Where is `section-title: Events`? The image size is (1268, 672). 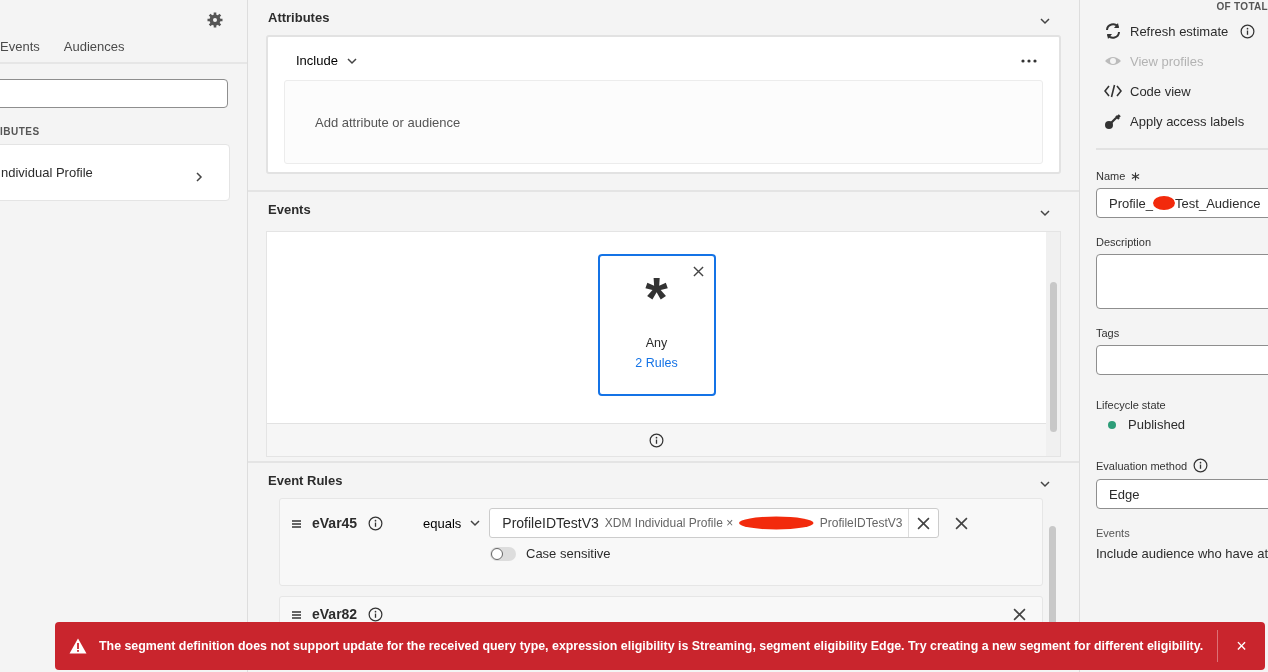
section-title: Events is located at coordinates (289, 209).